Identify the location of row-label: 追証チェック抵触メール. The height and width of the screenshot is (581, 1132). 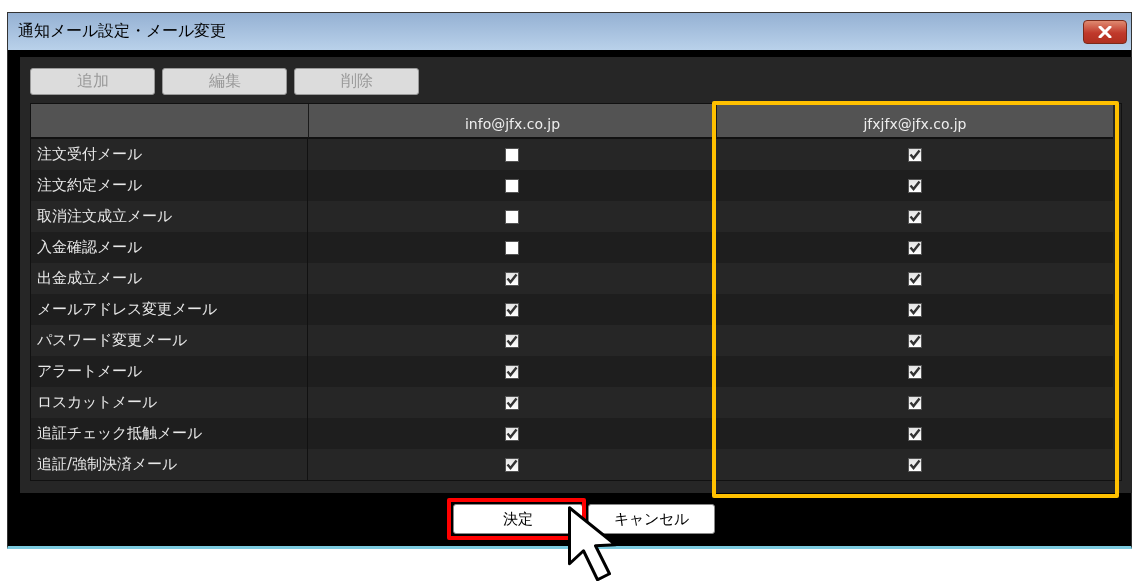
(169, 433).